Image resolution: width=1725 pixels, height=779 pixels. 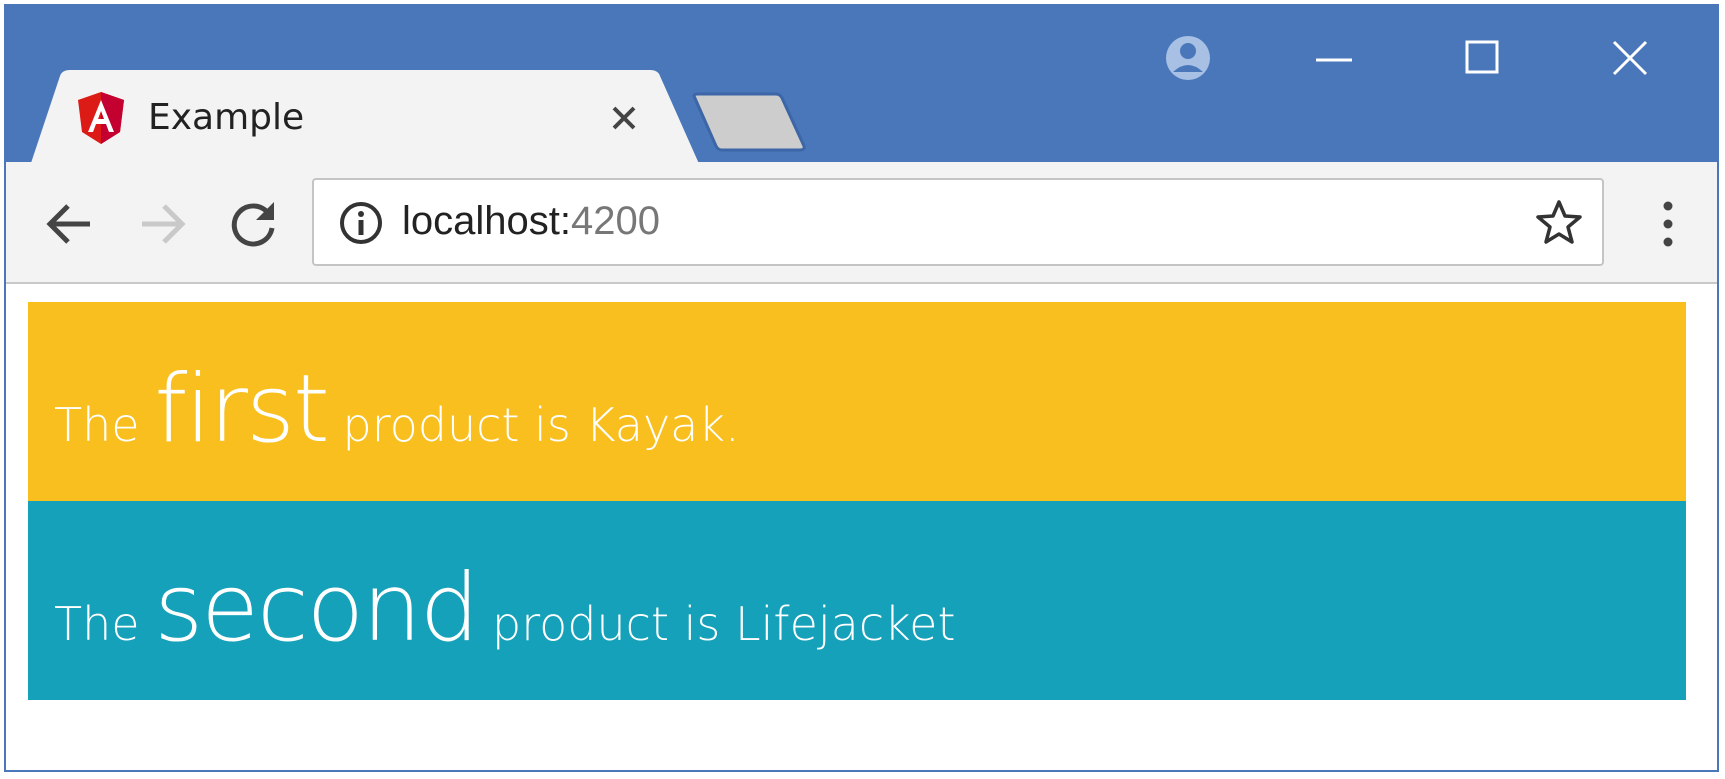 I want to click on url-text: localhost:4200, so click(x=531, y=221).